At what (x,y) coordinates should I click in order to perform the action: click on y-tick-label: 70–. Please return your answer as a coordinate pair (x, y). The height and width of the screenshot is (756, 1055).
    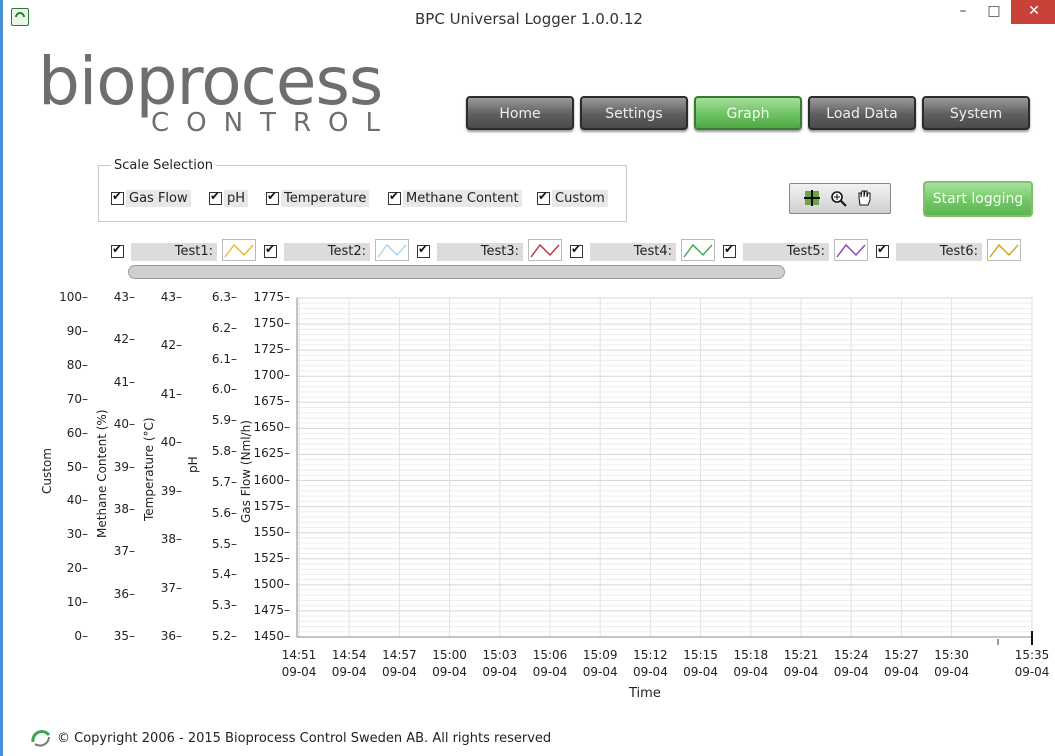
    Looking at the image, I should click on (77, 398).